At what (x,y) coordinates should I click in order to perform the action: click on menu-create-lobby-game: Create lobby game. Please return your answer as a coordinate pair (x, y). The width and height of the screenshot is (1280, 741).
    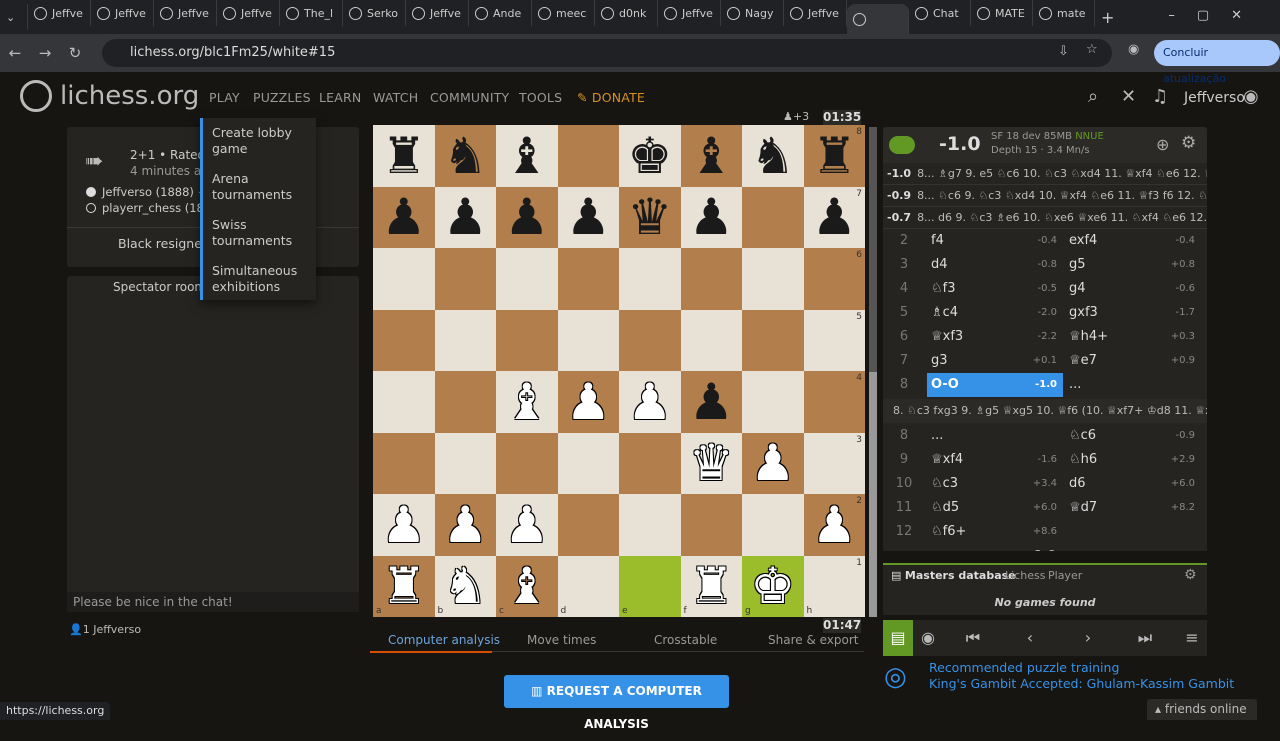
    Looking at the image, I should click on (264, 141).